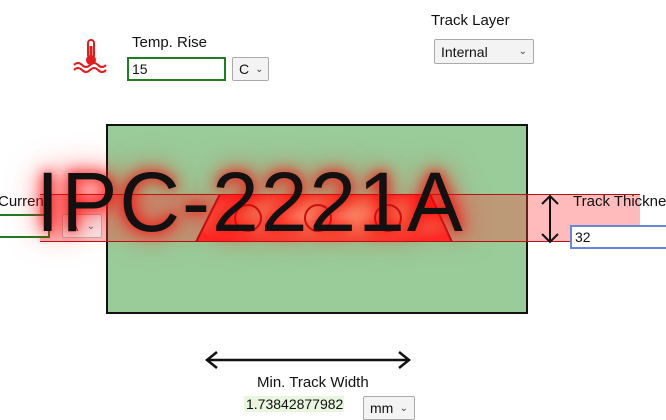 The height and width of the screenshot is (420, 666). What do you see at coordinates (382, 408) in the screenshot?
I see `min-track-width-unit-value: mm` at bounding box center [382, 408].